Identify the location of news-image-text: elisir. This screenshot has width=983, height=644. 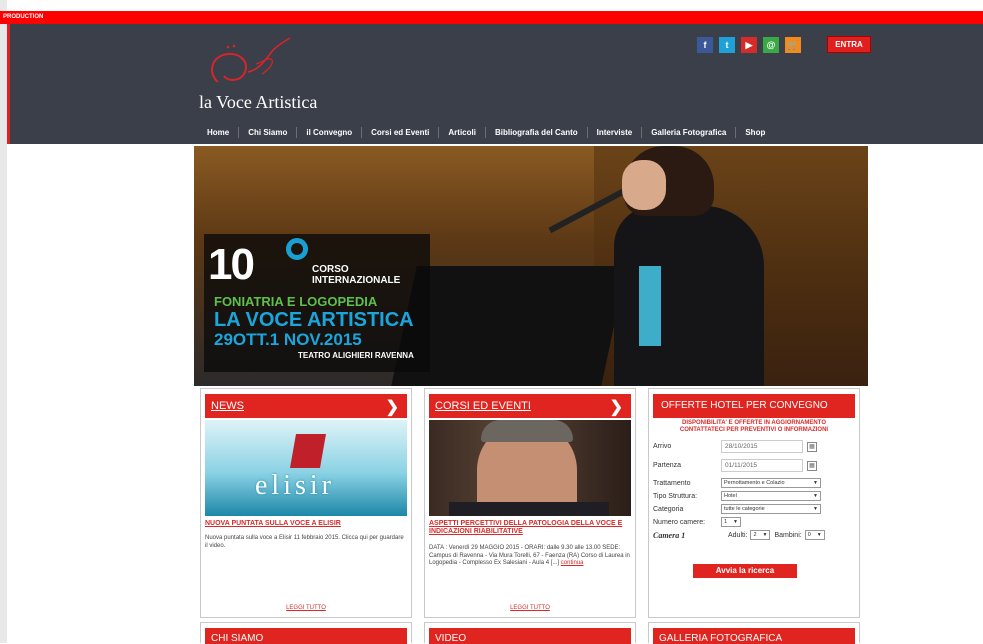
(295, 485).